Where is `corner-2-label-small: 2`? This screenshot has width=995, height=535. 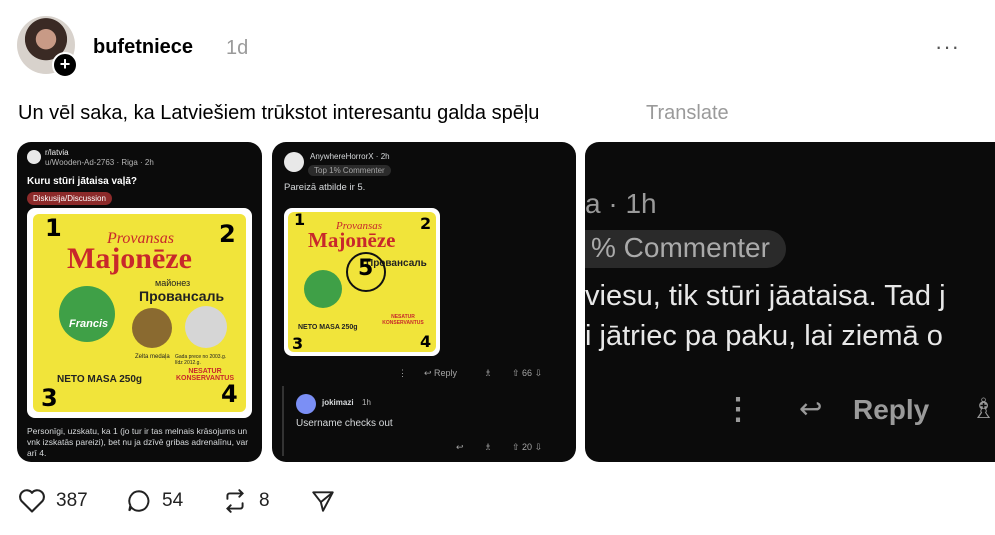
corner-2-label-small: 2 is located at coordinates (426, 223).